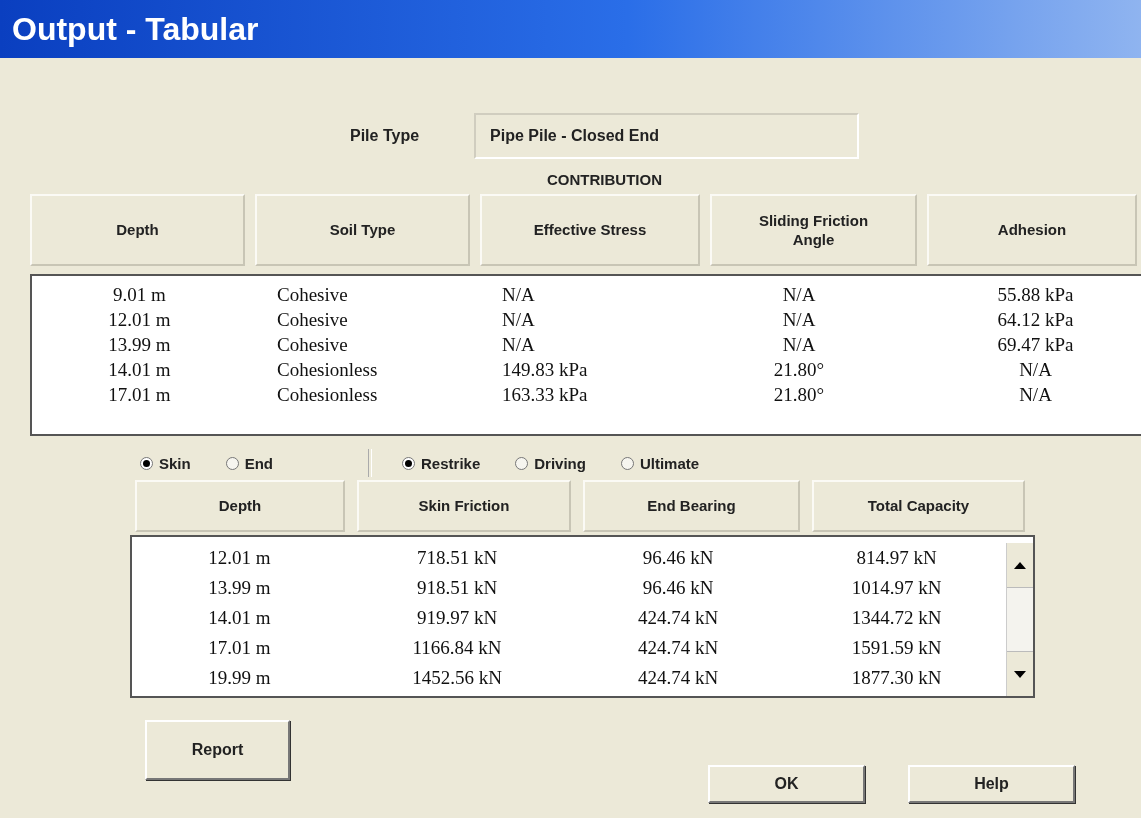  What do you see at coordinates (896, 678) in the screenshot?
I see `table-cell-text: 1877.30 kN` at bounding box center [896, 678].